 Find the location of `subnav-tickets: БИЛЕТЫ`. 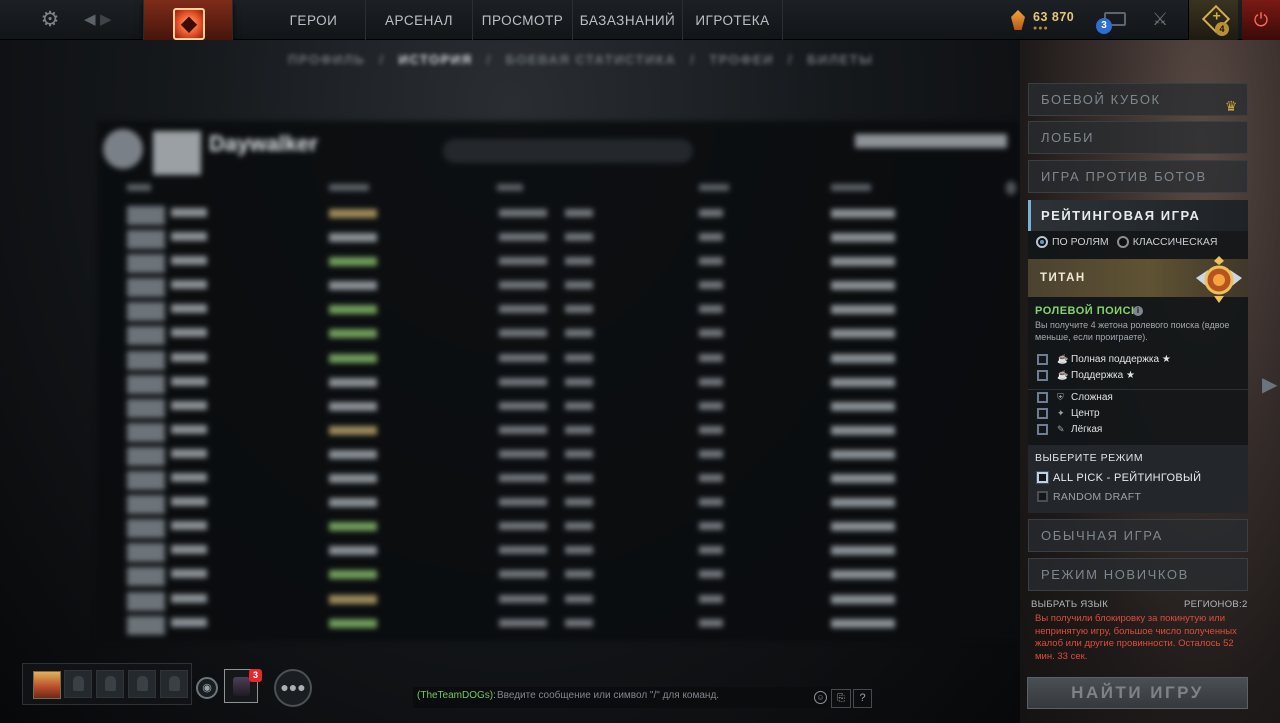

subnav-tickets: БИЛЕТЫ is located at coordinates (840, 59).